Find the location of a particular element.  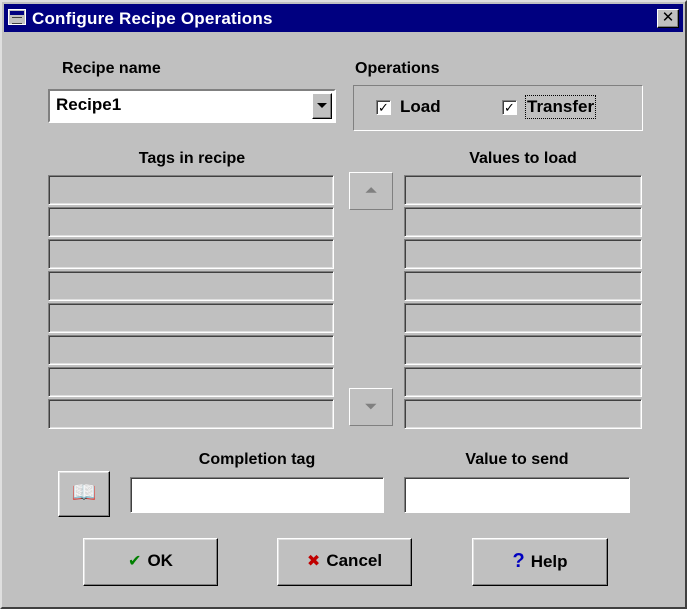

values-to-load-header: Values to load is located at coordinates (523, 158).